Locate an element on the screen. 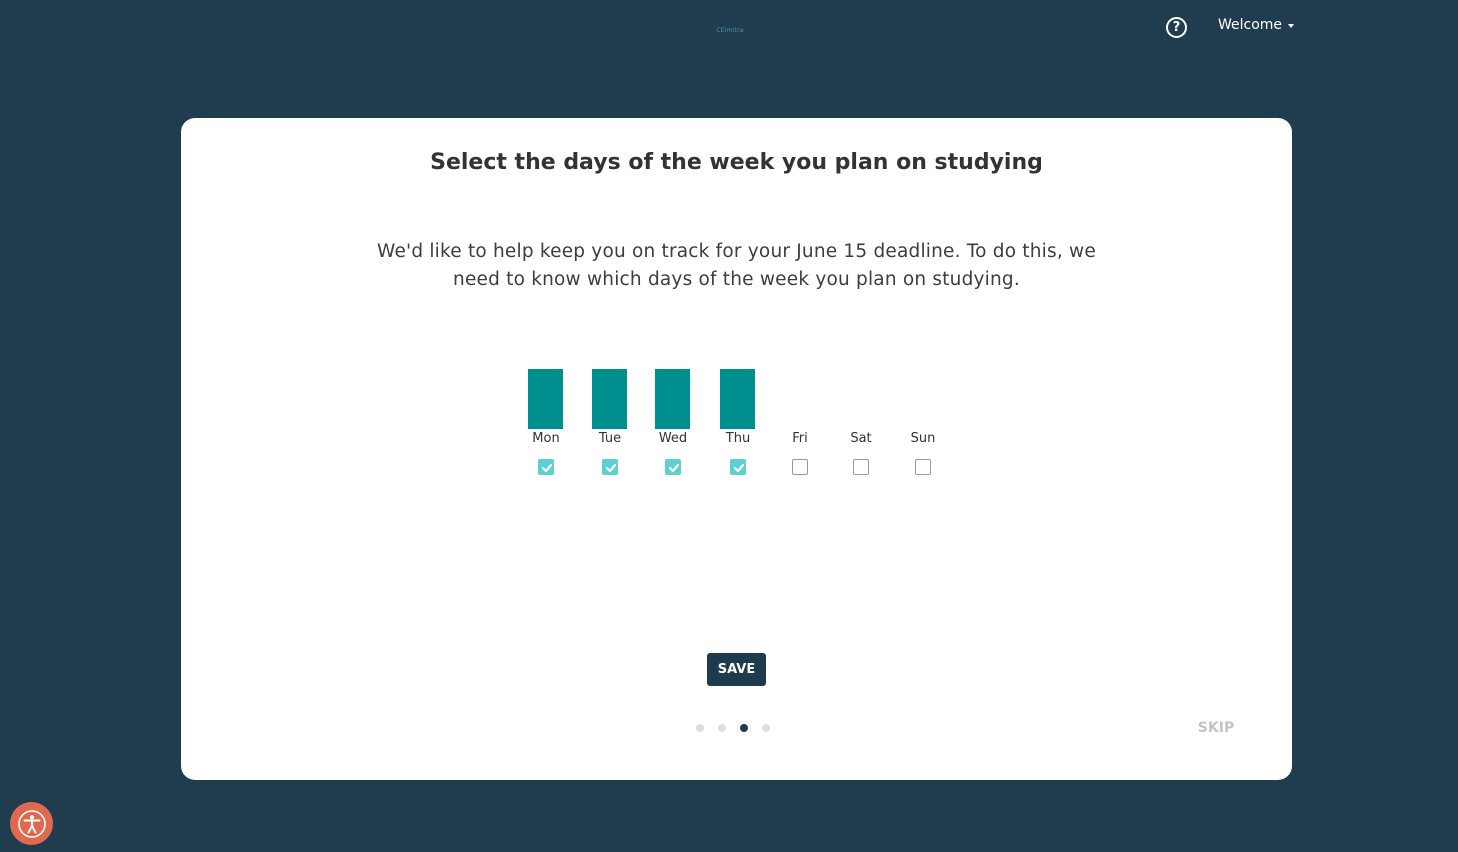  skip-button: SKIP is located at coordinates (1216, 728).